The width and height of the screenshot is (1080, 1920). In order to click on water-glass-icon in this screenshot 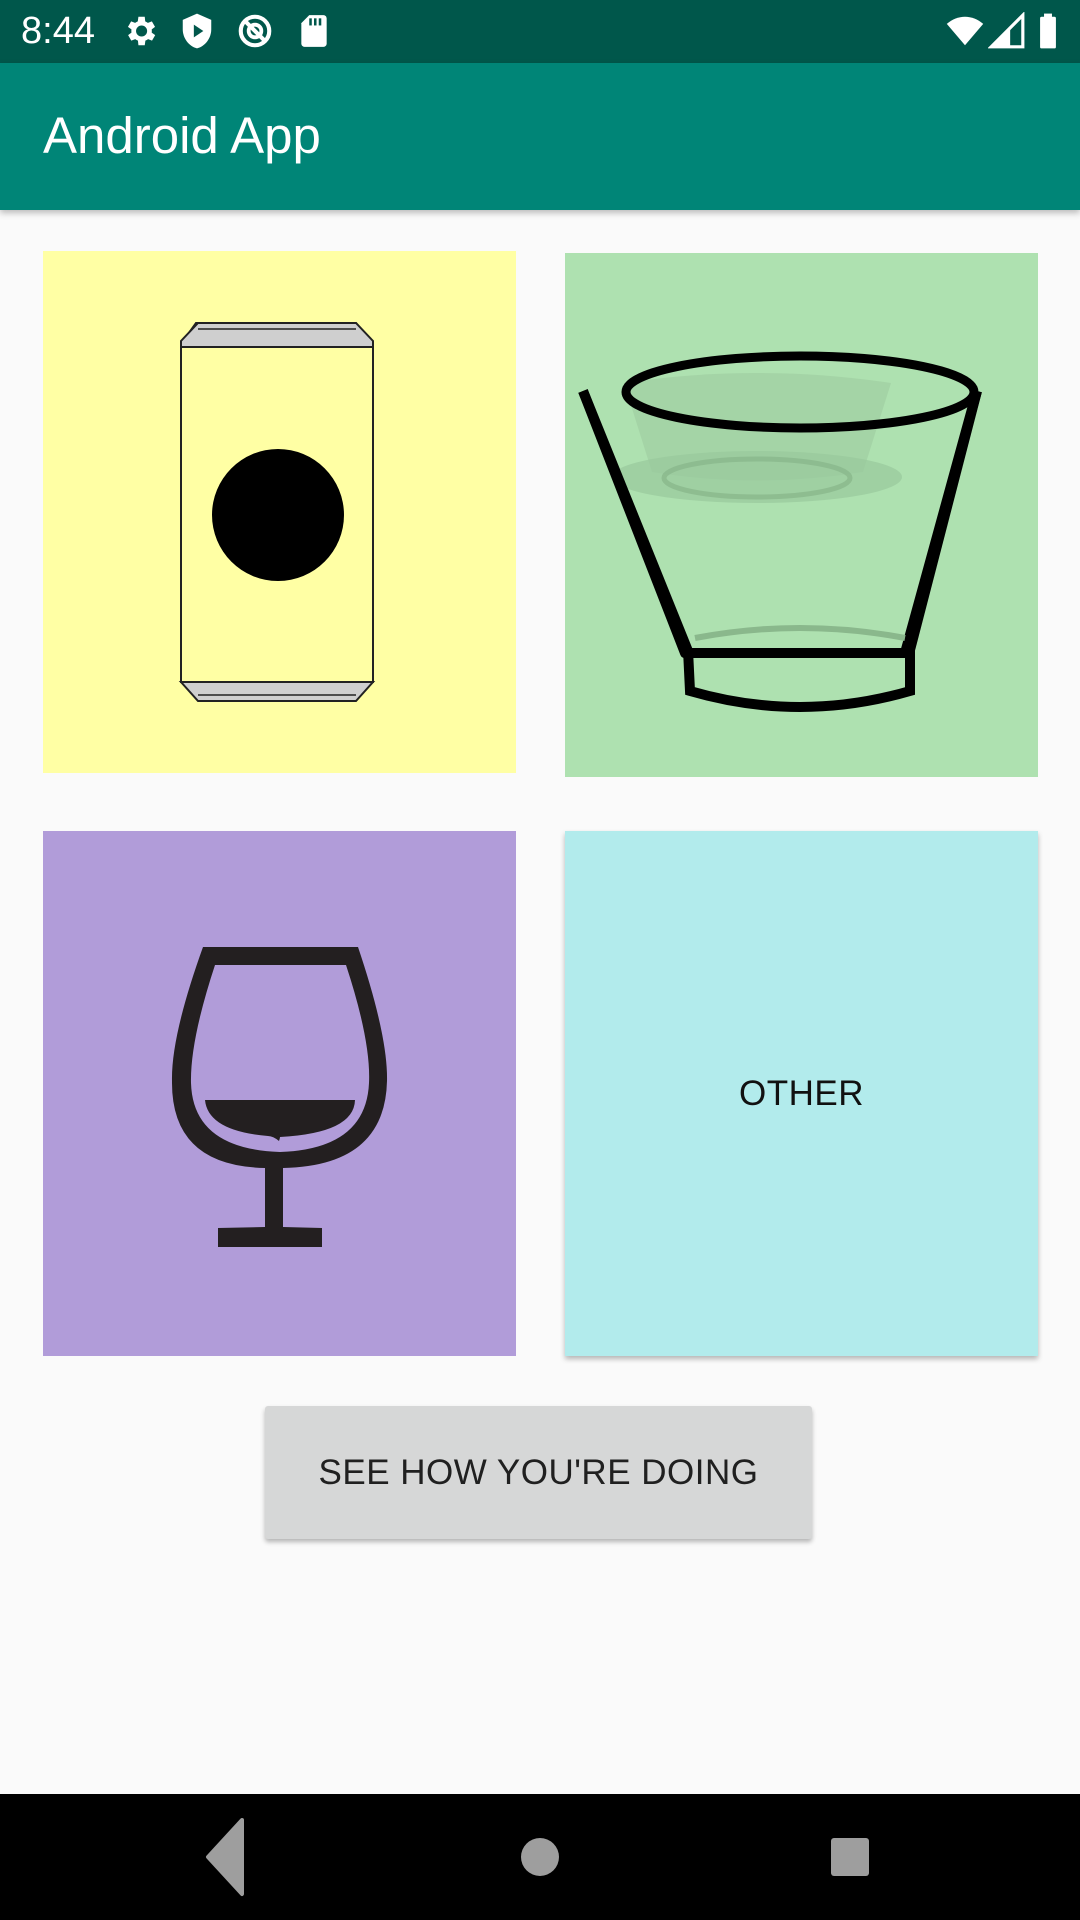, I will do `click(780, 531)`.